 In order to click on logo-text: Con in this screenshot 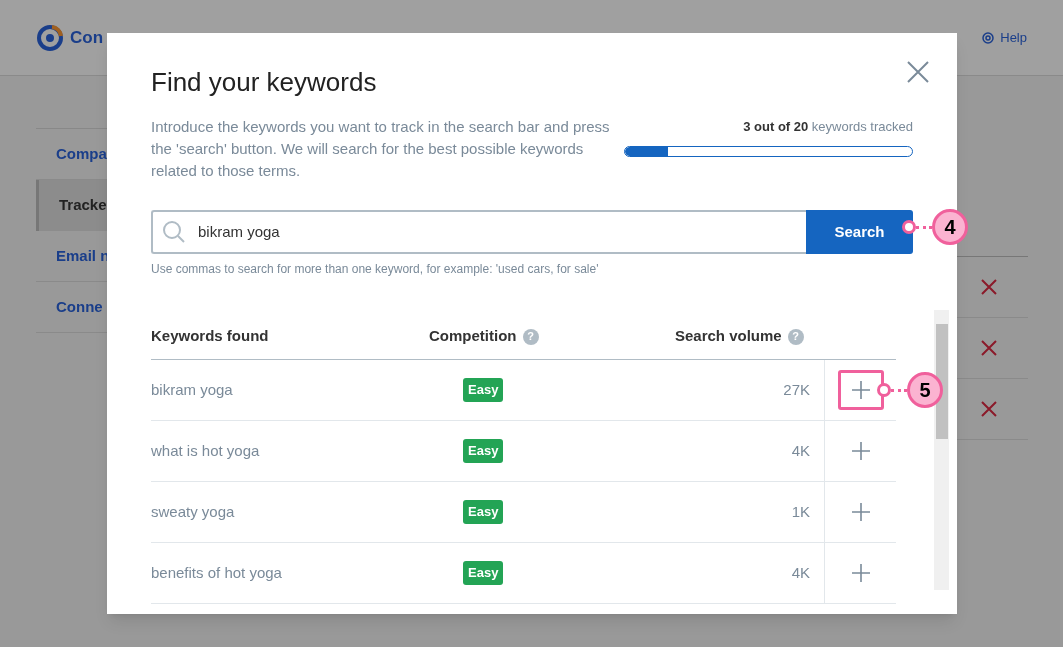, I will do `click(87, 37)`.